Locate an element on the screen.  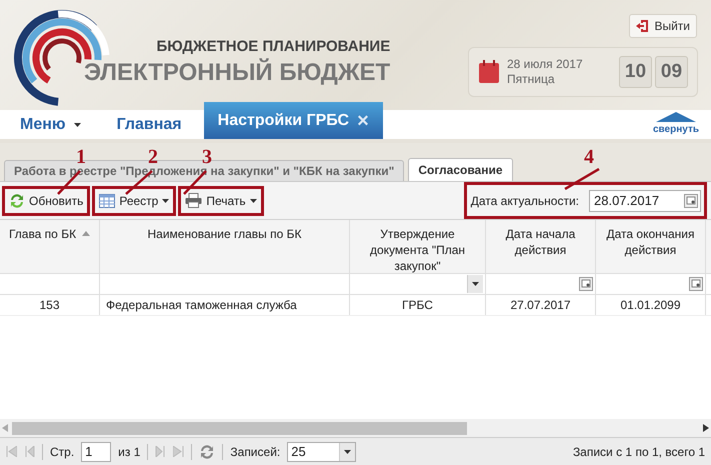
dropdown-button is located at coordinates (475, 284).